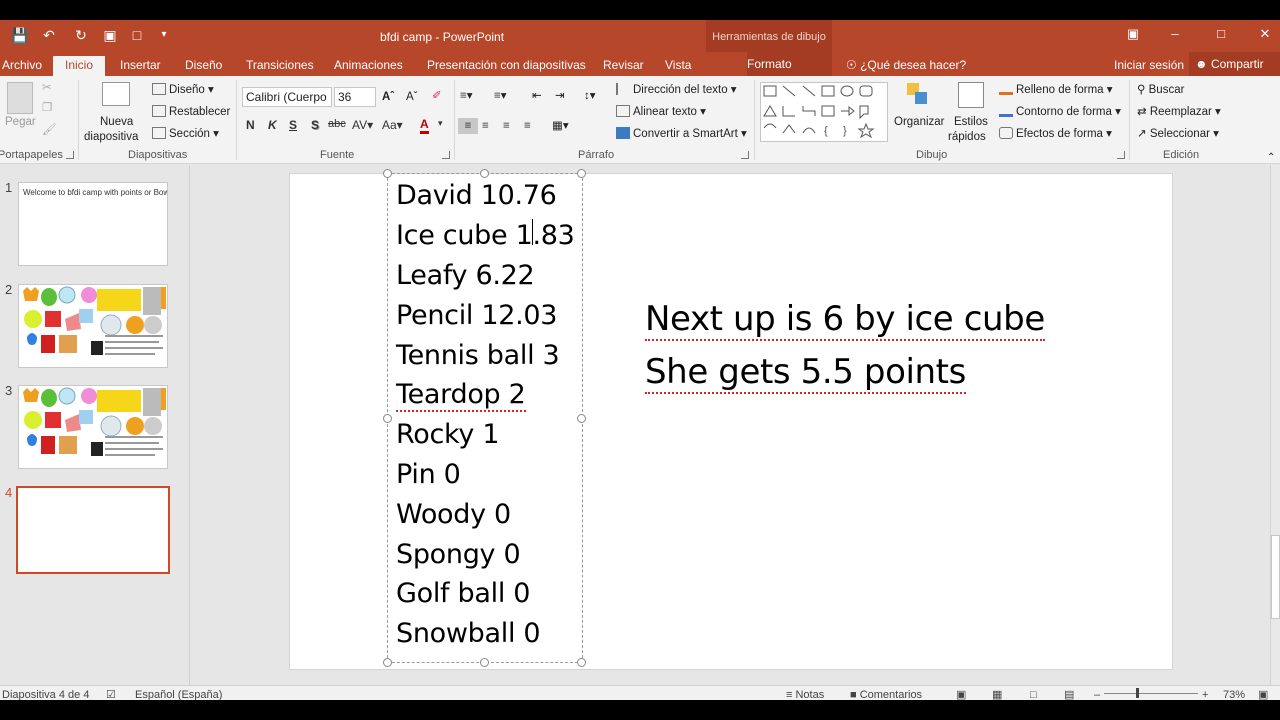  Describe the element at coordinates (47, 88) in the screenshot. I see `cut-icon: ✂` at that location.